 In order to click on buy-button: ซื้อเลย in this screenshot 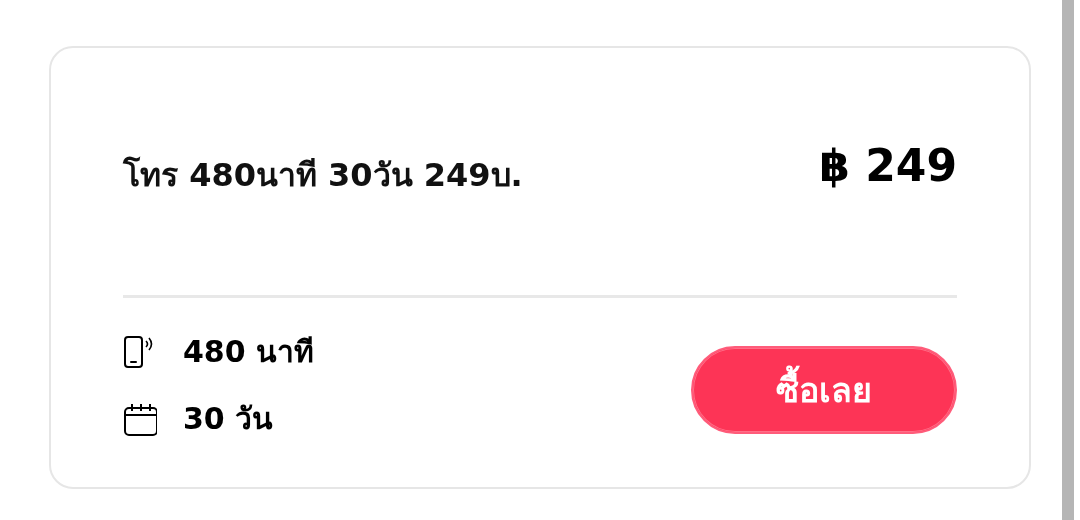, I will do `click(824, 390)`.